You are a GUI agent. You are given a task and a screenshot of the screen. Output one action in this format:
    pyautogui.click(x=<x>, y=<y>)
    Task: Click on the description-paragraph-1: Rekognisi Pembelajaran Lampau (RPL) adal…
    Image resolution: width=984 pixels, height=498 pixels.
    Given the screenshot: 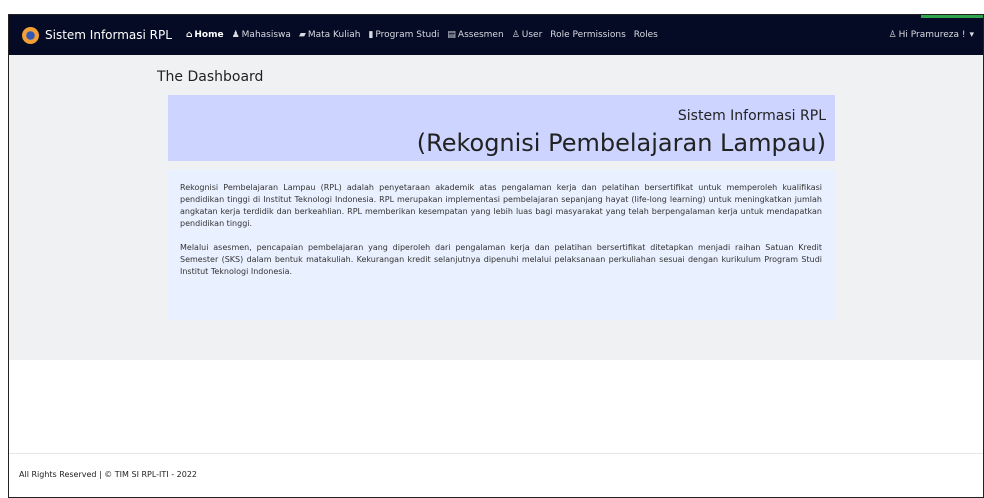 What is the action you would take?
    pyautogui.click(x=501, y=205)
    